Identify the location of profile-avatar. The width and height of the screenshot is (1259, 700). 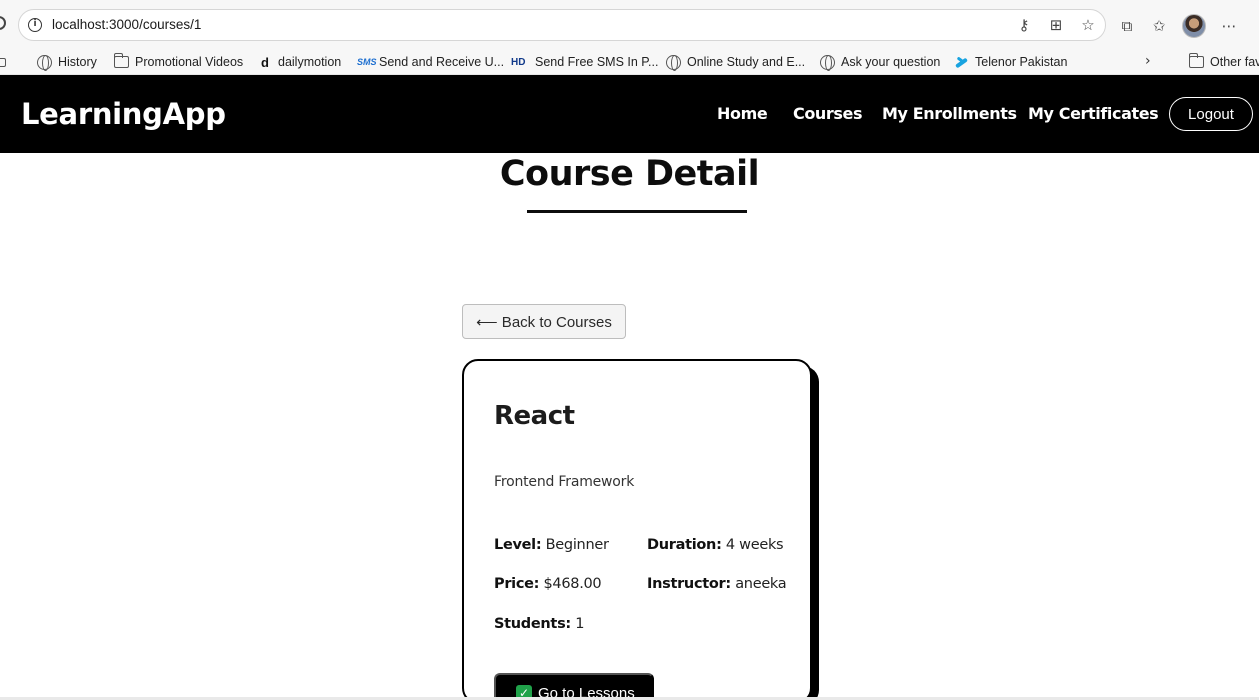
(1194, 26).